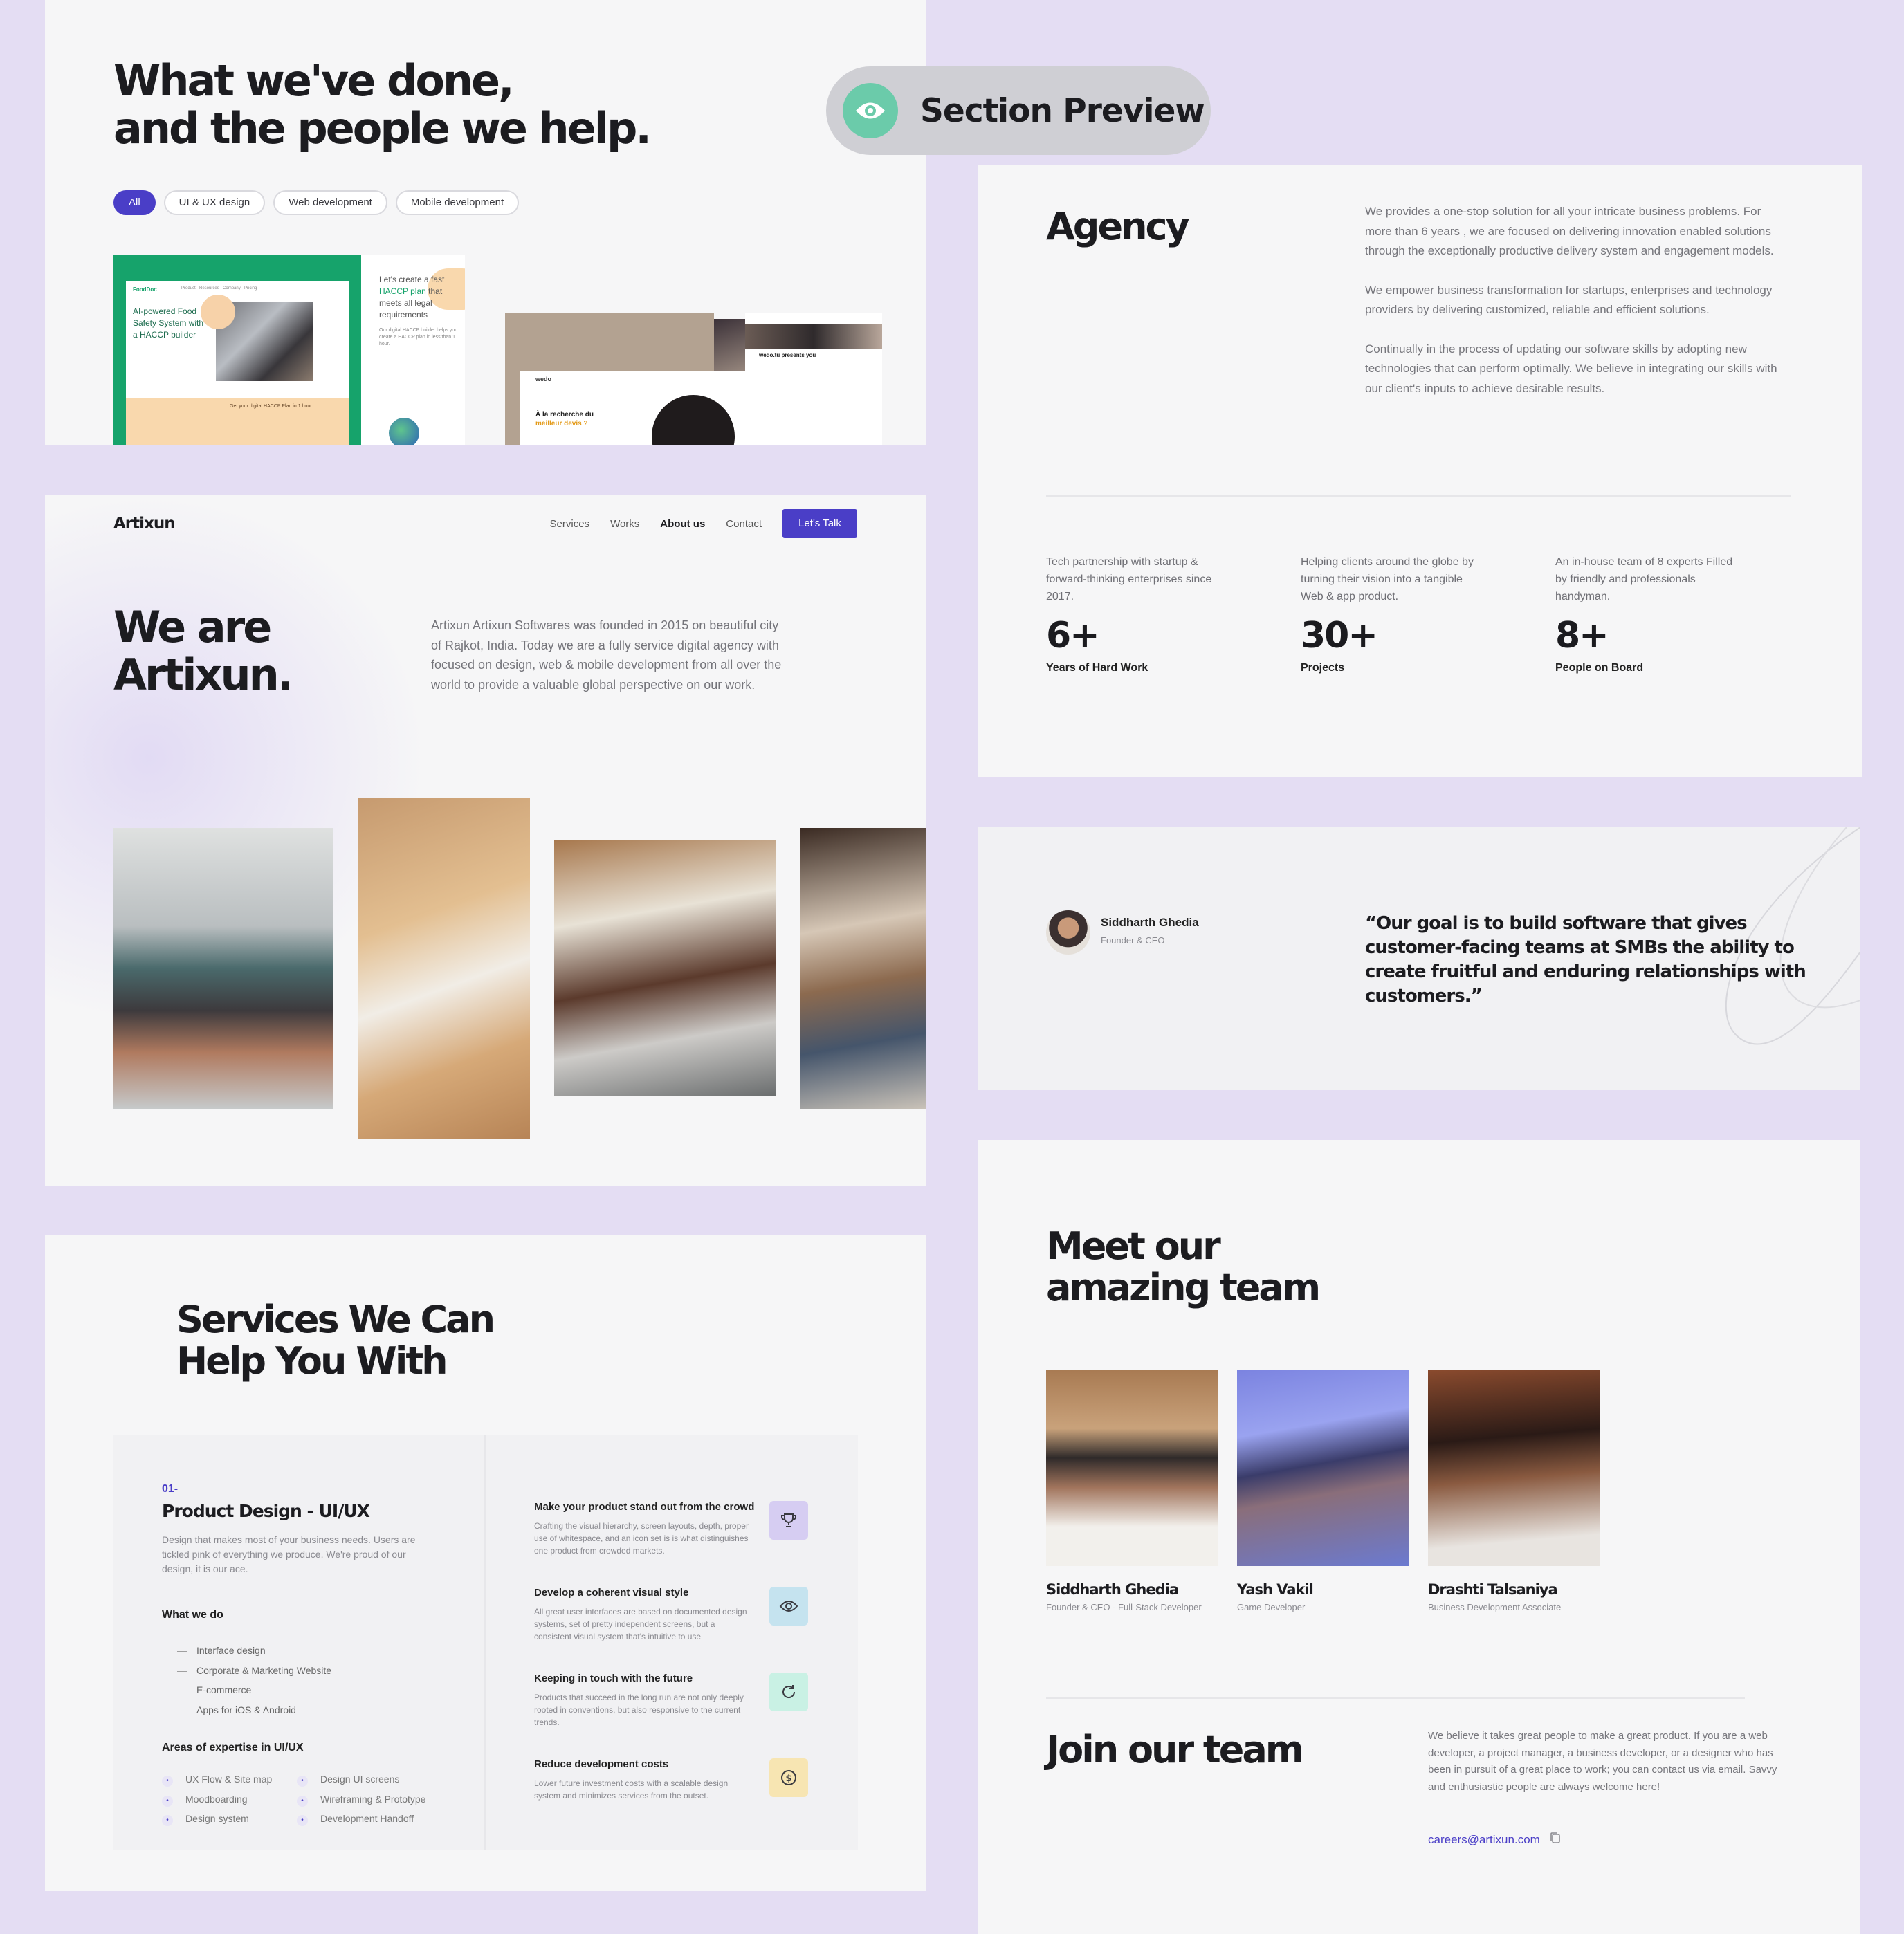  What do you see at coordinates (144, 524) in the screenshot?
I see `site-logo: Artixun` at bounding box center [144, 524].